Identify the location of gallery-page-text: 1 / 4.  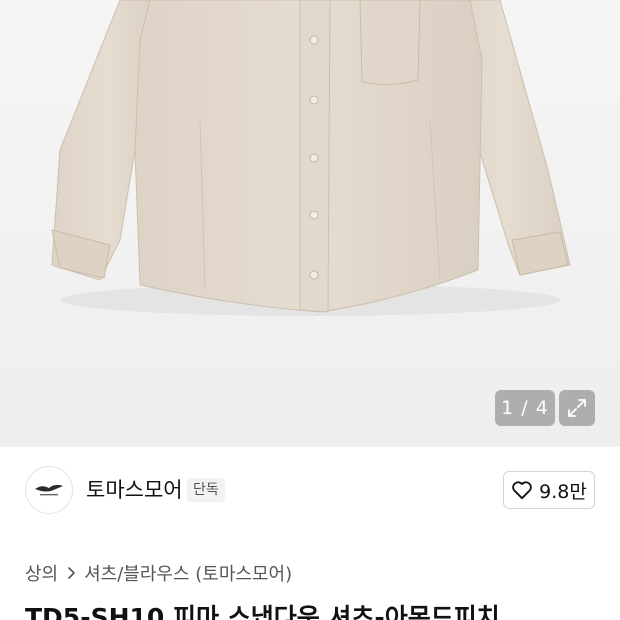
(525, 408).